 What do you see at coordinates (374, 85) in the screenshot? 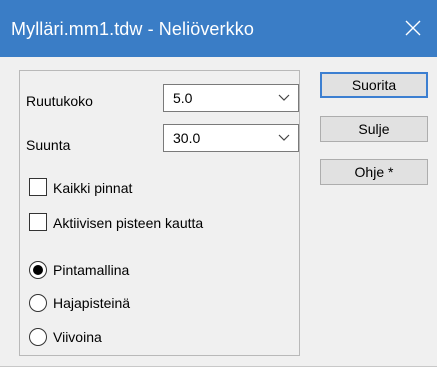
I see `run-button: Suorita` at bounding box center [374, 85].